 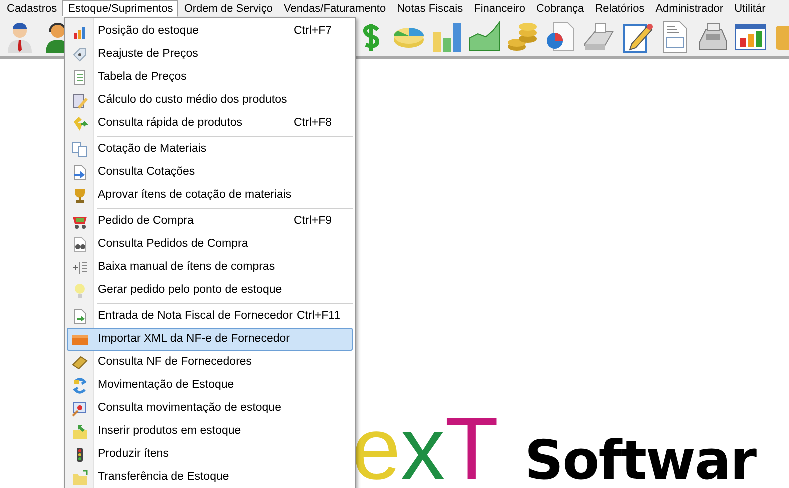 What do you see at coordinates (749, 8) in the screenshot?
I see `menu-bar-item: Utilitár` at bounding box center [749, 8].